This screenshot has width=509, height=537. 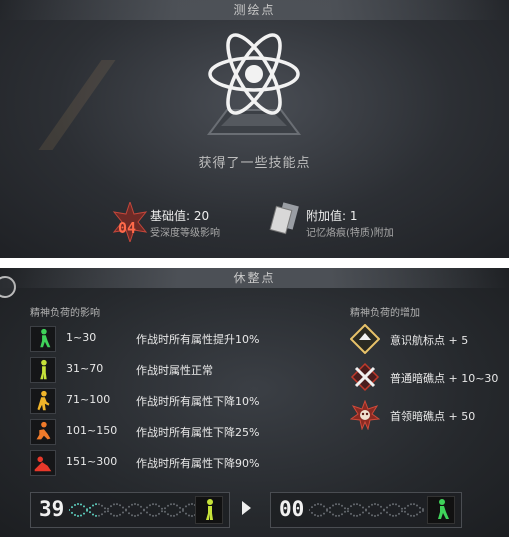 I want to click on boss-skull-icon, so click(x=365, y=415).